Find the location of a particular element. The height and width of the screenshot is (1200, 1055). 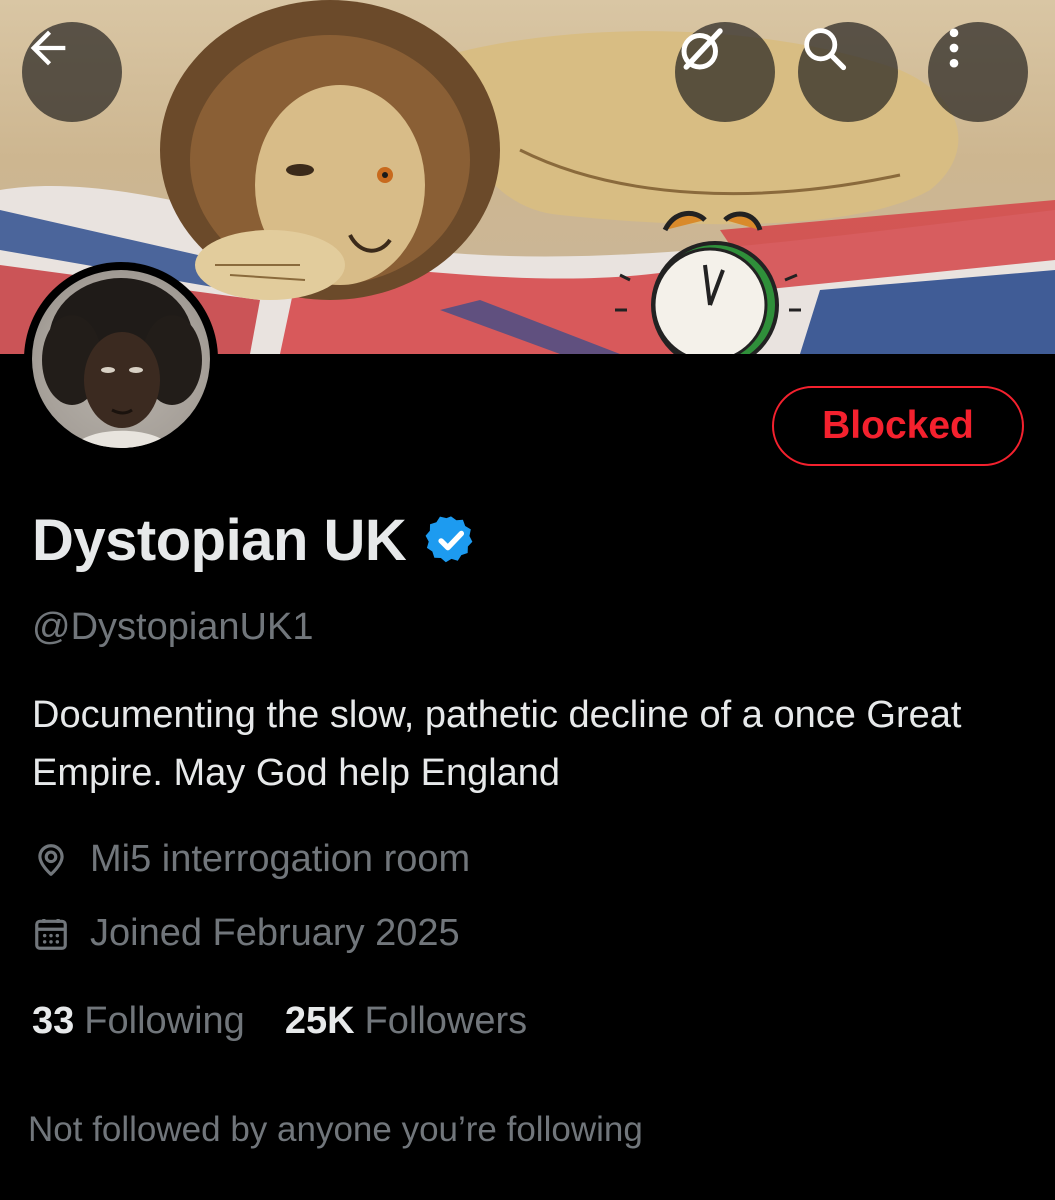

profile-location: Mi5 interrogation room is located at coordinates (251, 859).